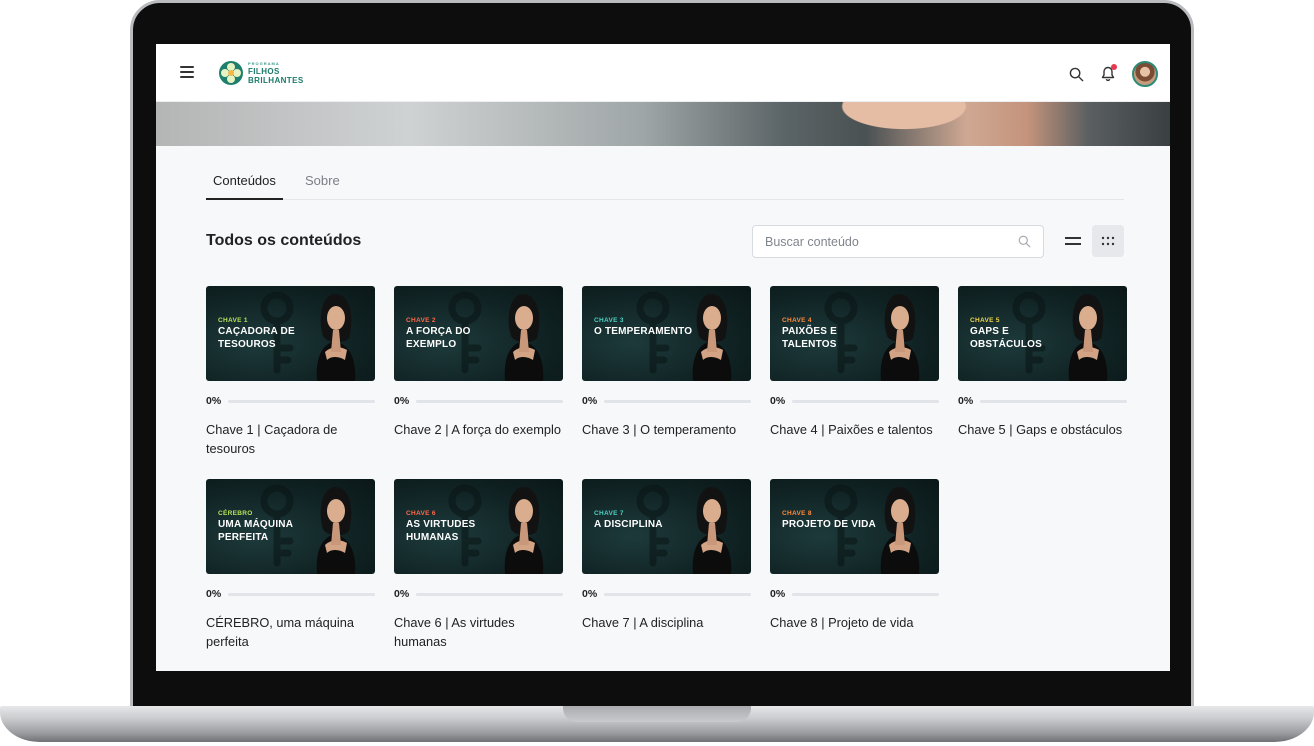 Image resolution: width=1314 pixels, height=746 pixels. I want to click on logo-text: PROGRAMA FILHOS BRILHANTES, so click(276, 73).